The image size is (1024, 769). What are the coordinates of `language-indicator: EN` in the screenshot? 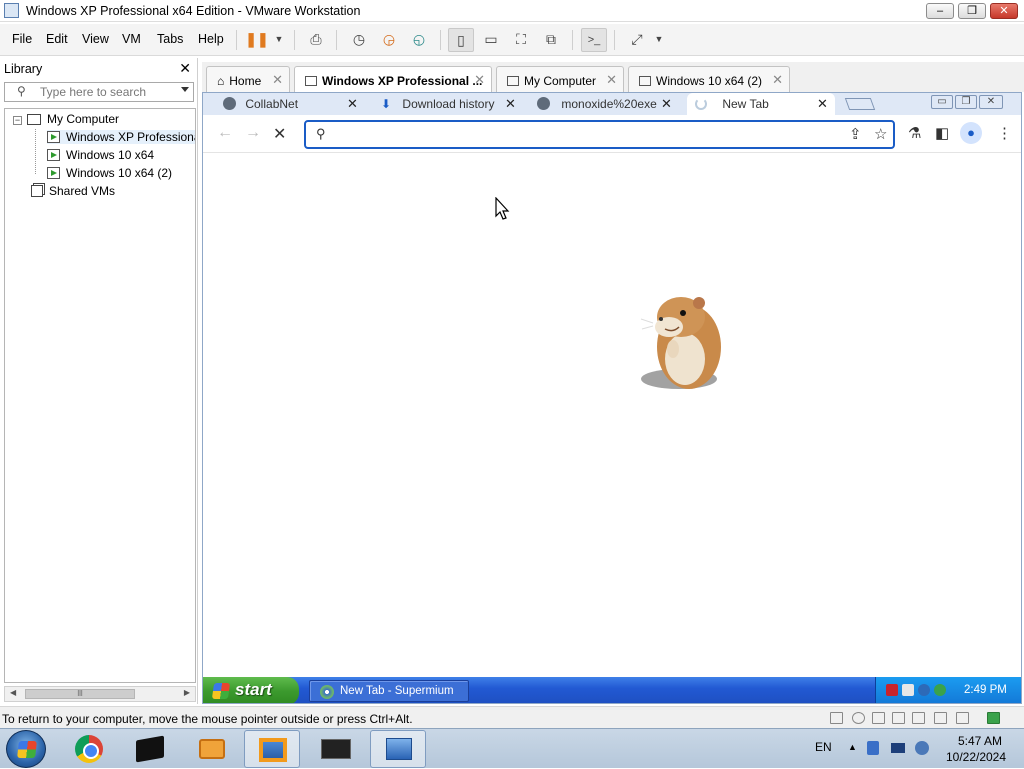 It's located at (823, 747).